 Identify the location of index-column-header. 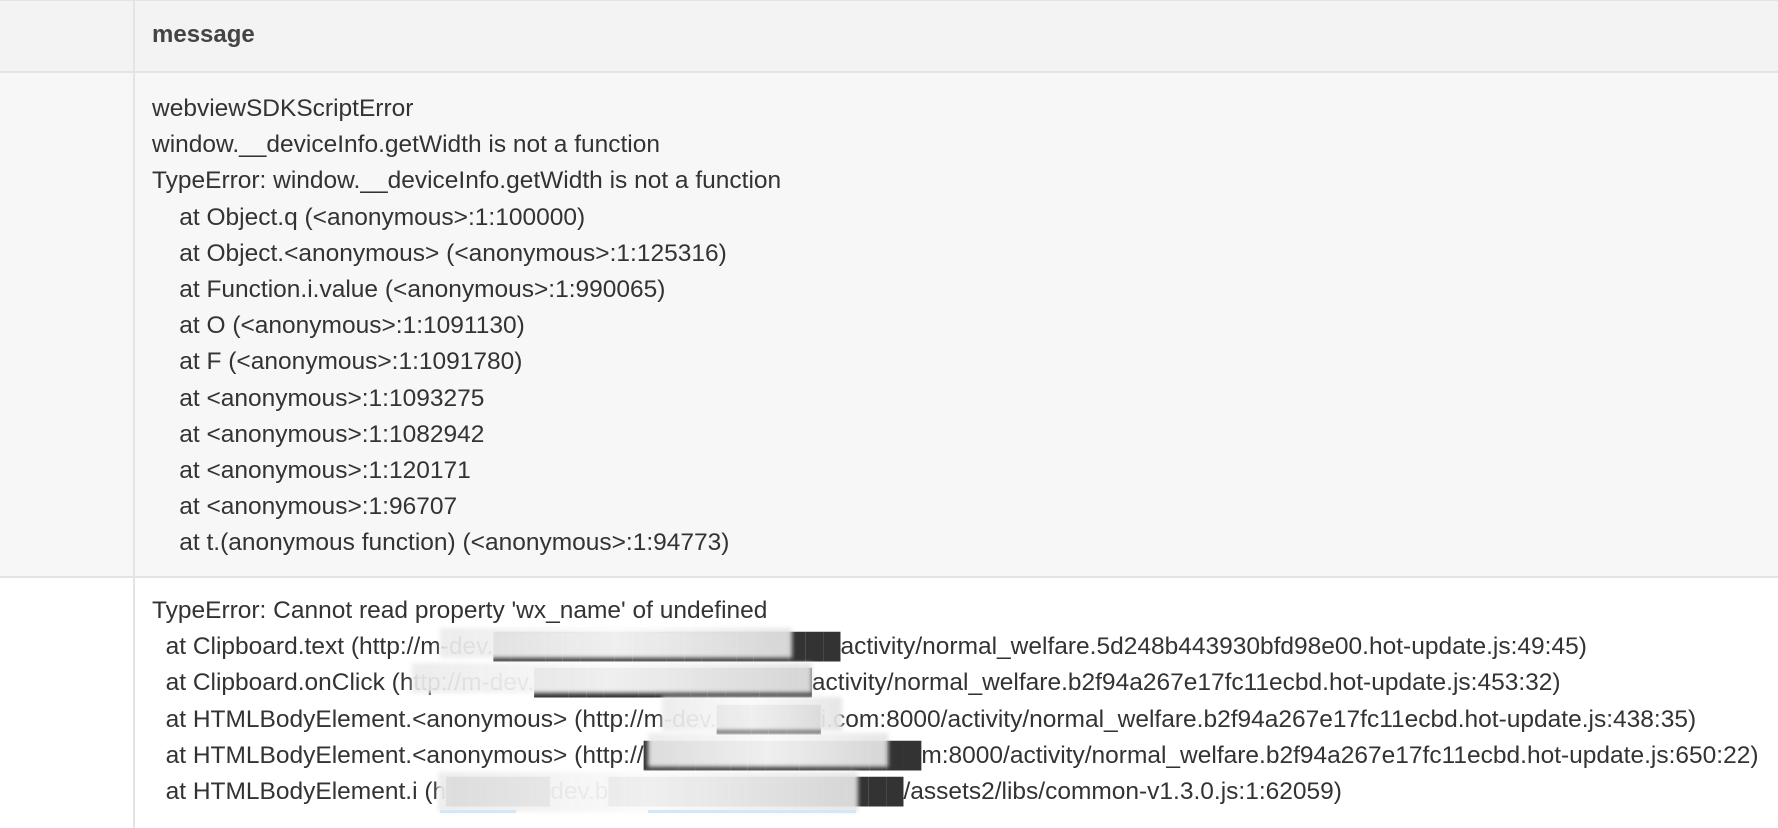
(67, 36).